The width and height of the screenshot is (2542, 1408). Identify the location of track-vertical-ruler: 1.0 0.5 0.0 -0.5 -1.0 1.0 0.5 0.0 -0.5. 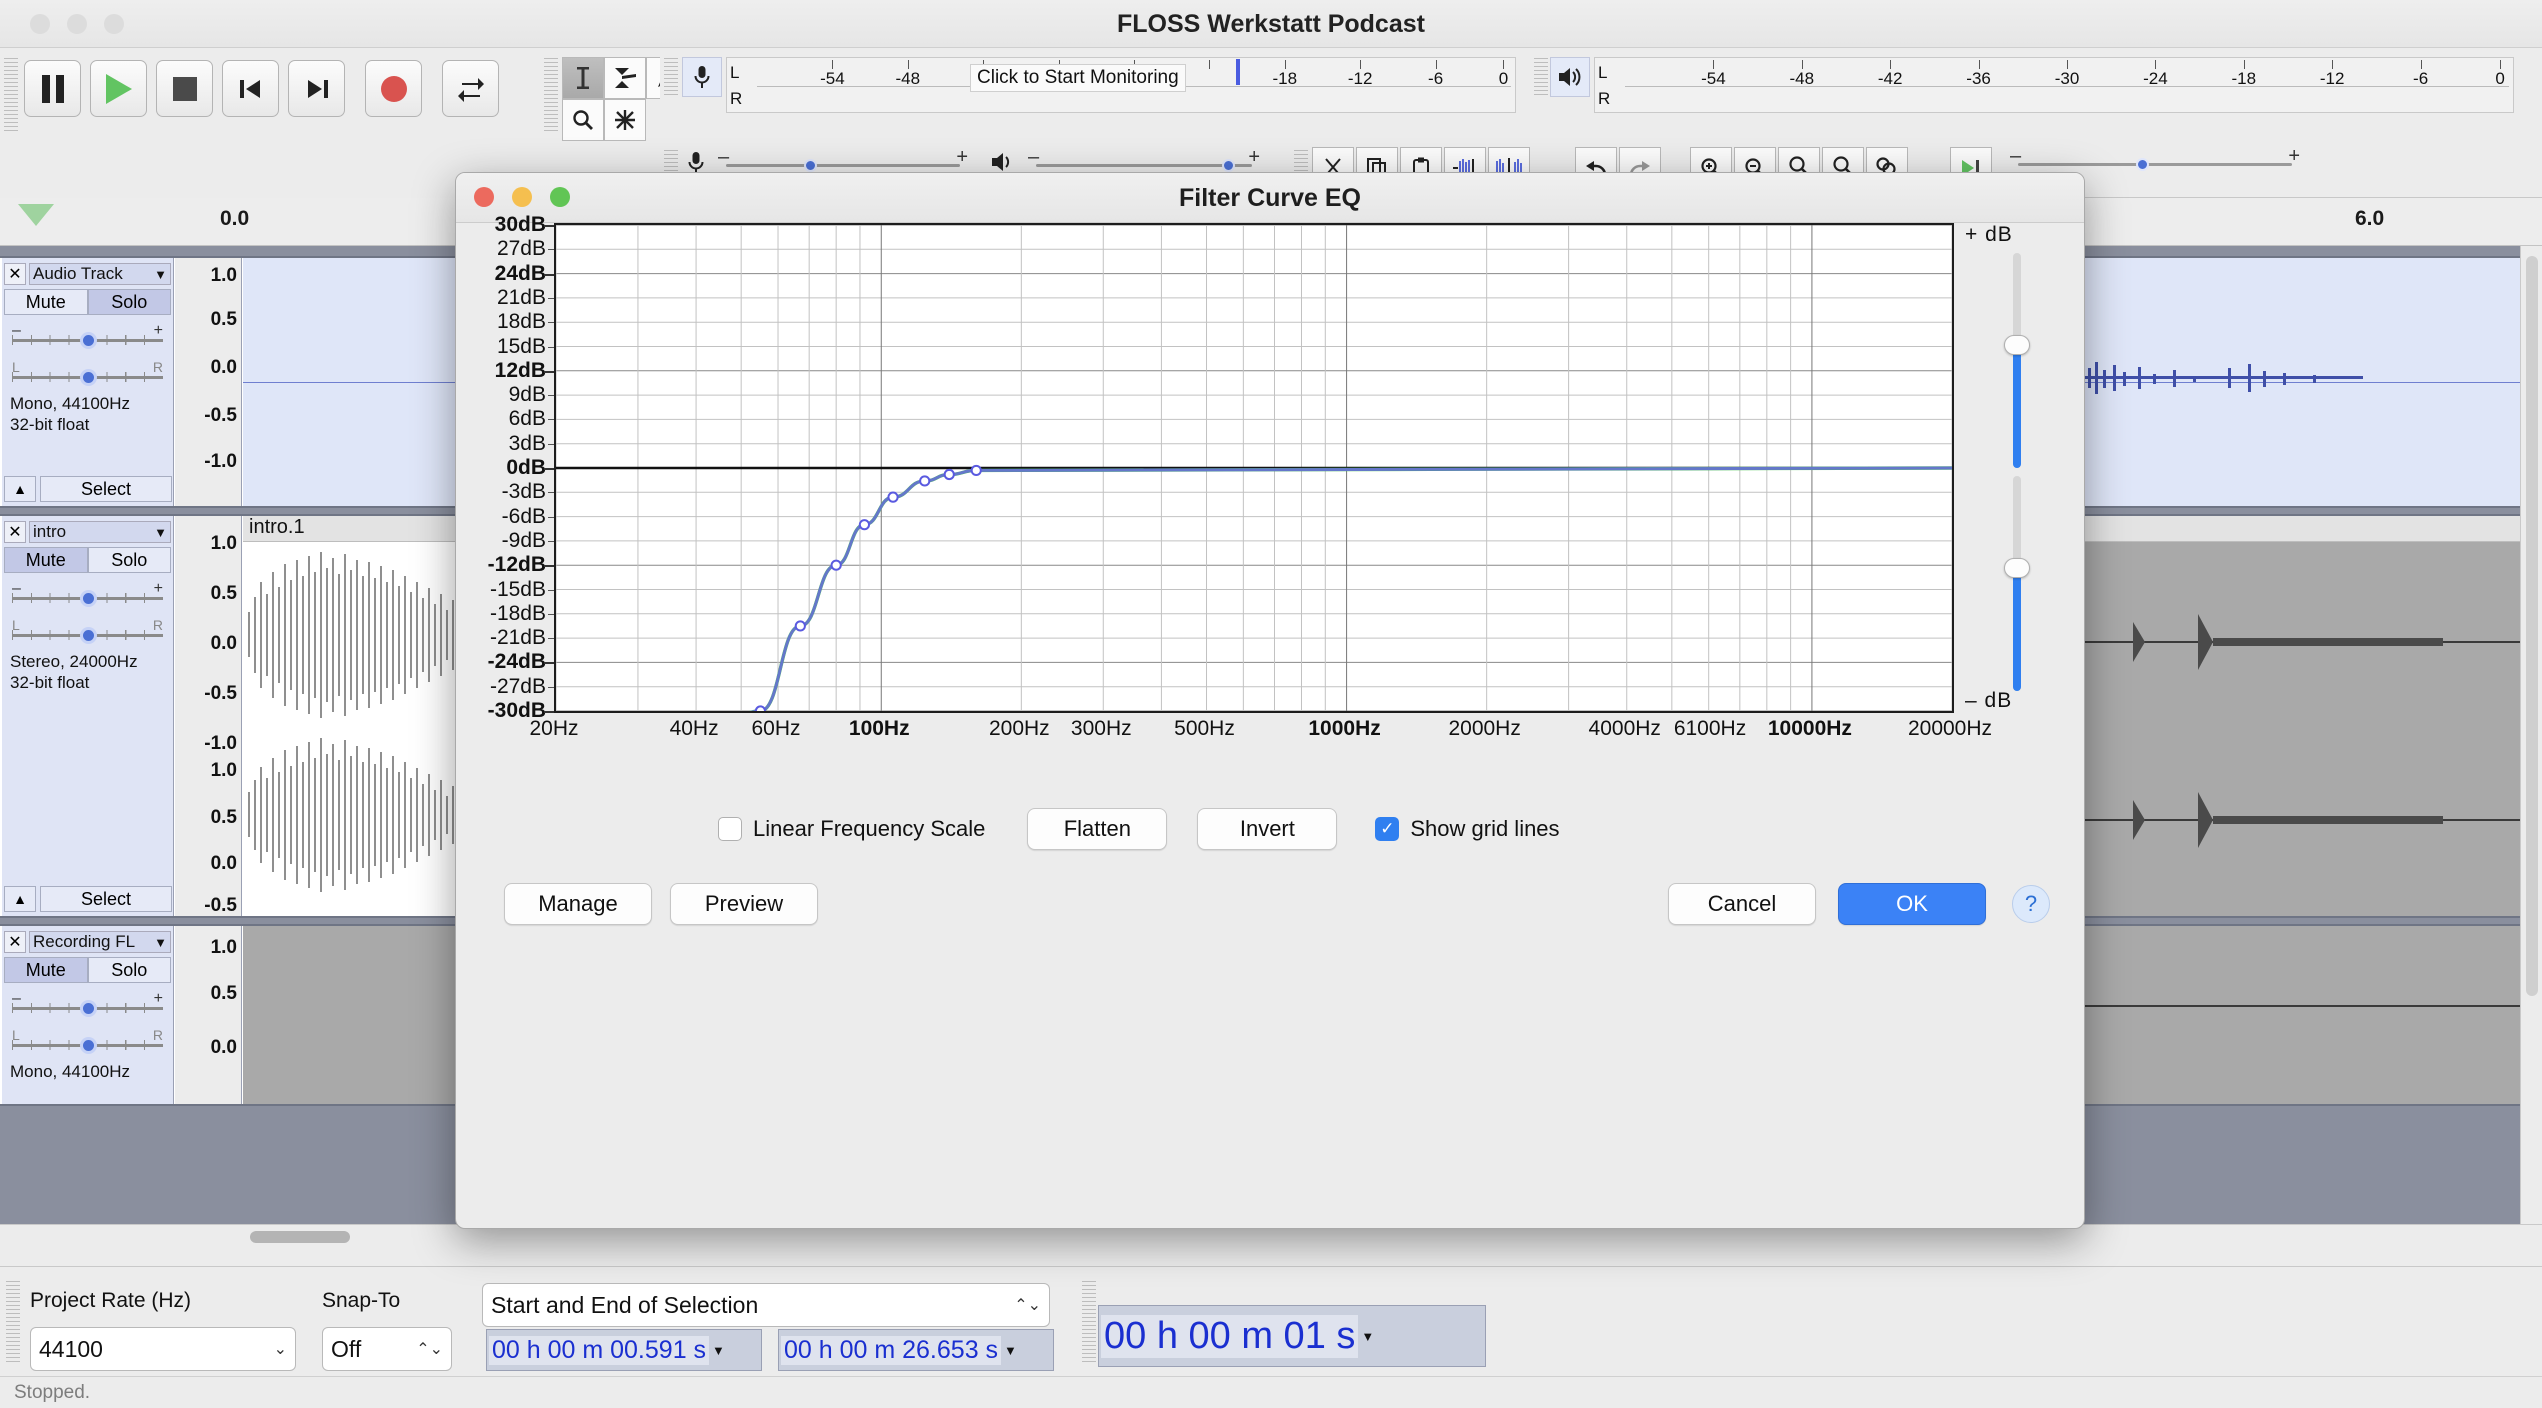
(208, 716).